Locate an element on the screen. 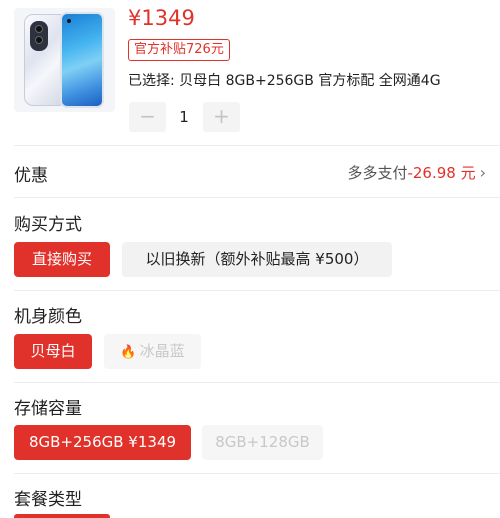 This screenshot has height=518, width=500. option-color-ice-blue-label: 冰晶蓝 is located at coordinates (162, 351).